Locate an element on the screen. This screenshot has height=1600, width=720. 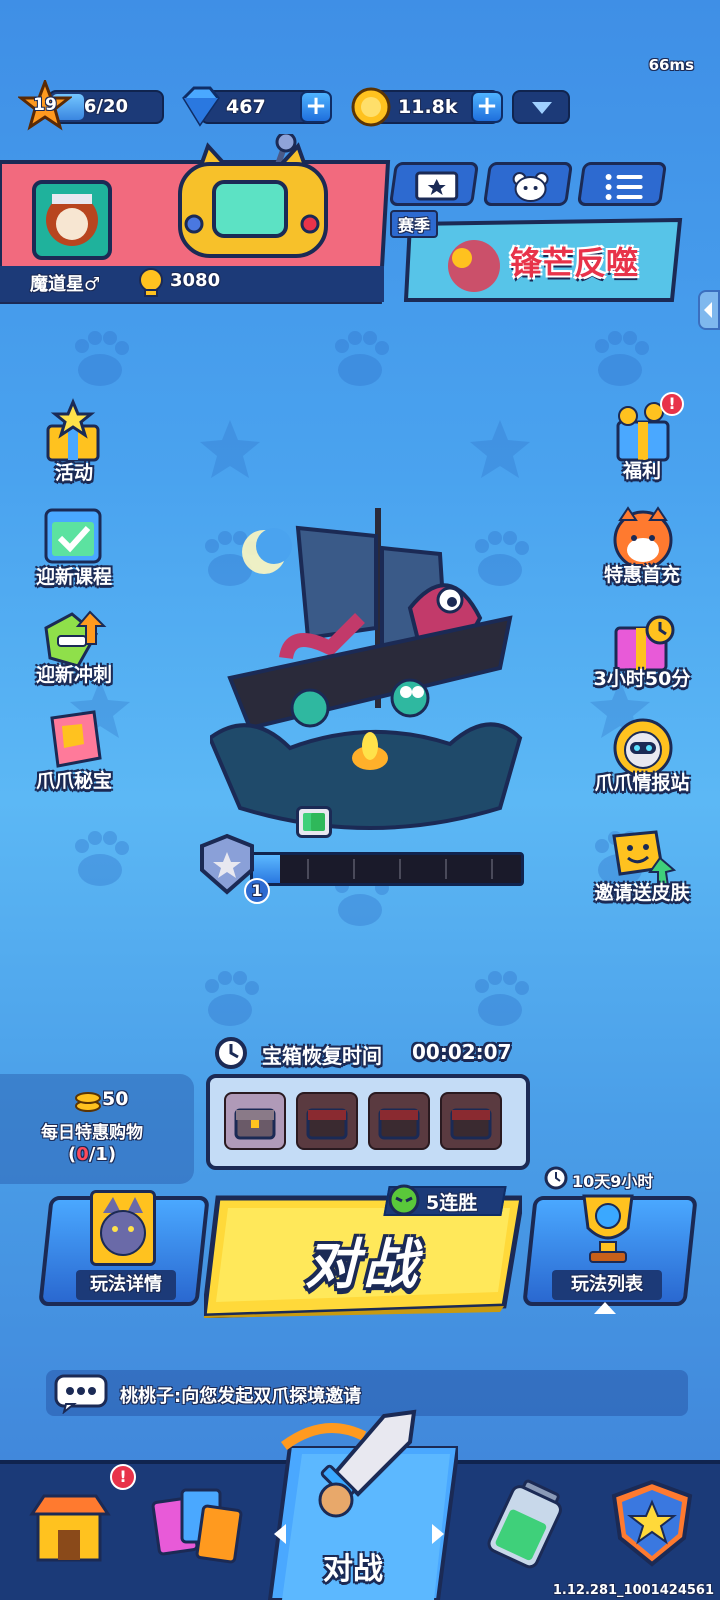
mode-list-label: 玩法列表 is located at coordinates (607, 1284).